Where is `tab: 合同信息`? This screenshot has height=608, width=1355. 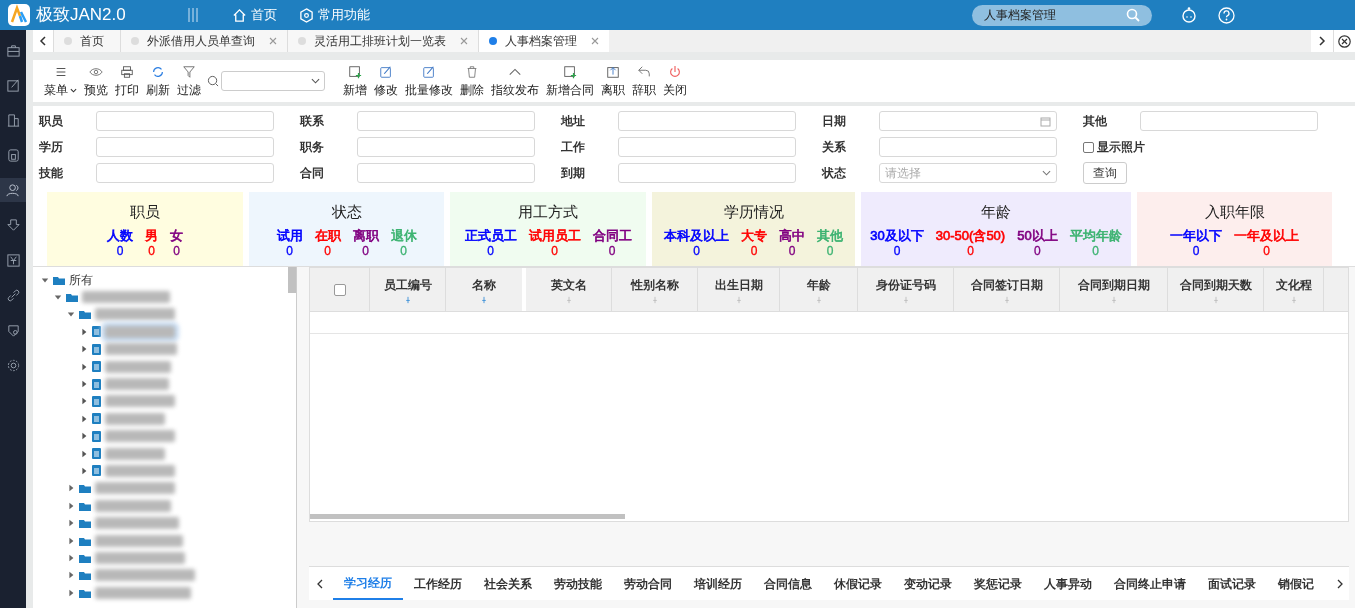 tab: 合同信息 is located at coordinates (788, 583).